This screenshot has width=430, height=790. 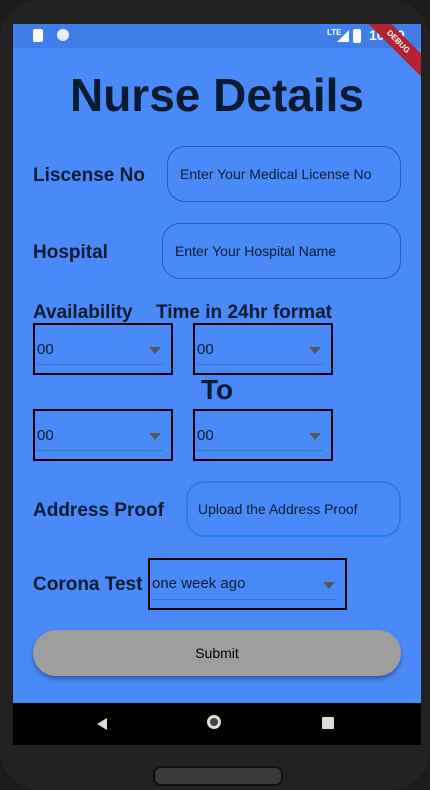 What do you see at coordinates (263, 435) in the screenshot?
I see `to-minute-select: 00` at bounding box center [263, 435].